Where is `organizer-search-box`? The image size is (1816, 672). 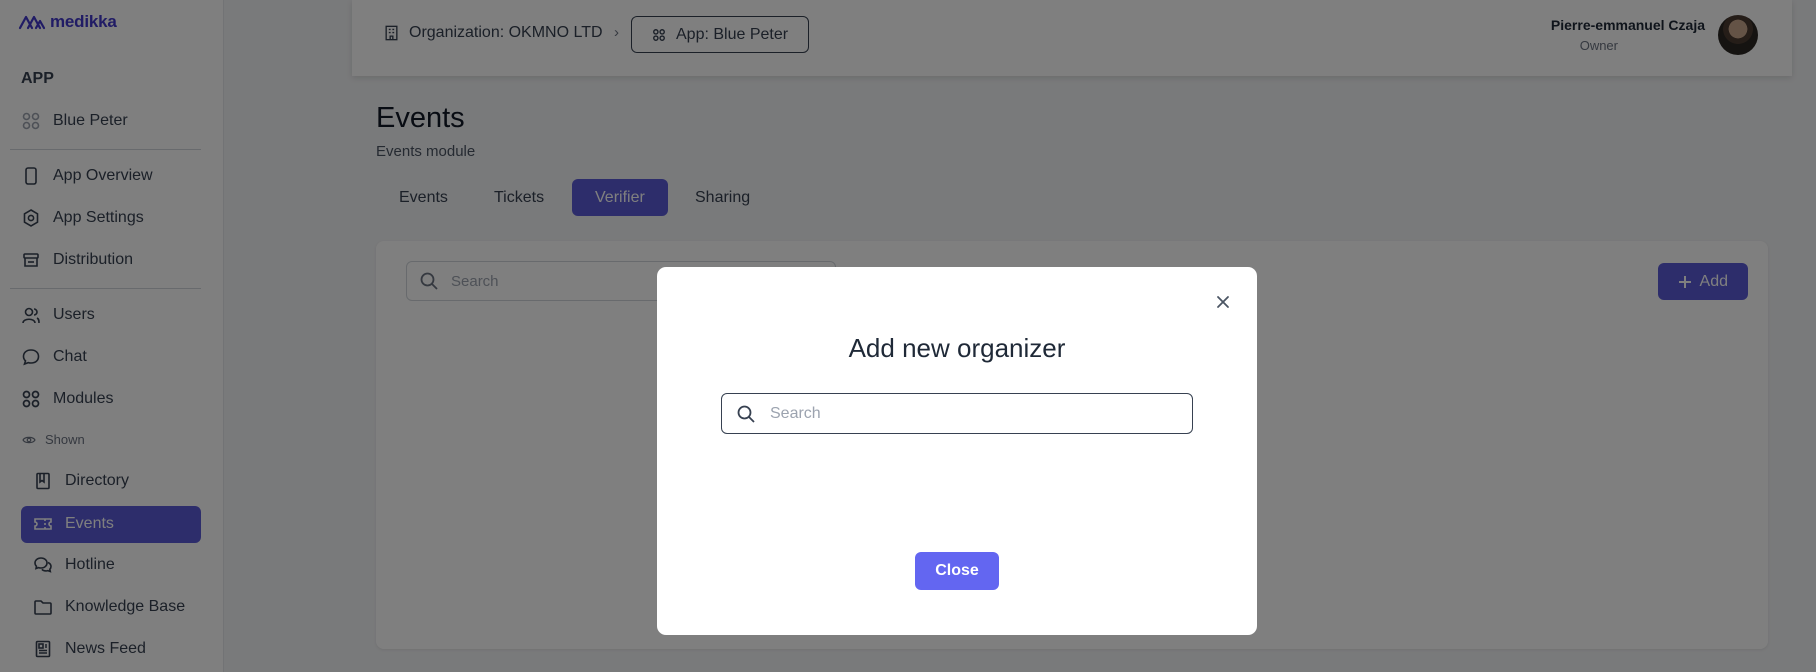
organizer-search-box is located at coordinates (957, 413).